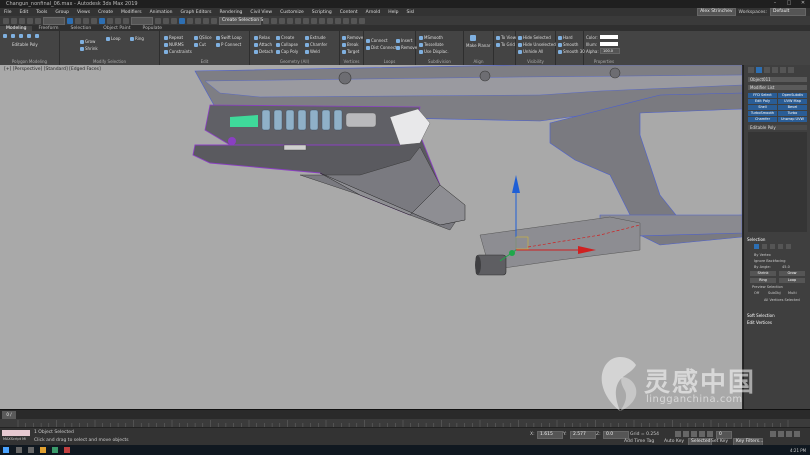  What do you see at coordinates (762, 267) in the screenshot?
I see `by-angle-checkbox: By Angle:` at bounding box center [762, 267].